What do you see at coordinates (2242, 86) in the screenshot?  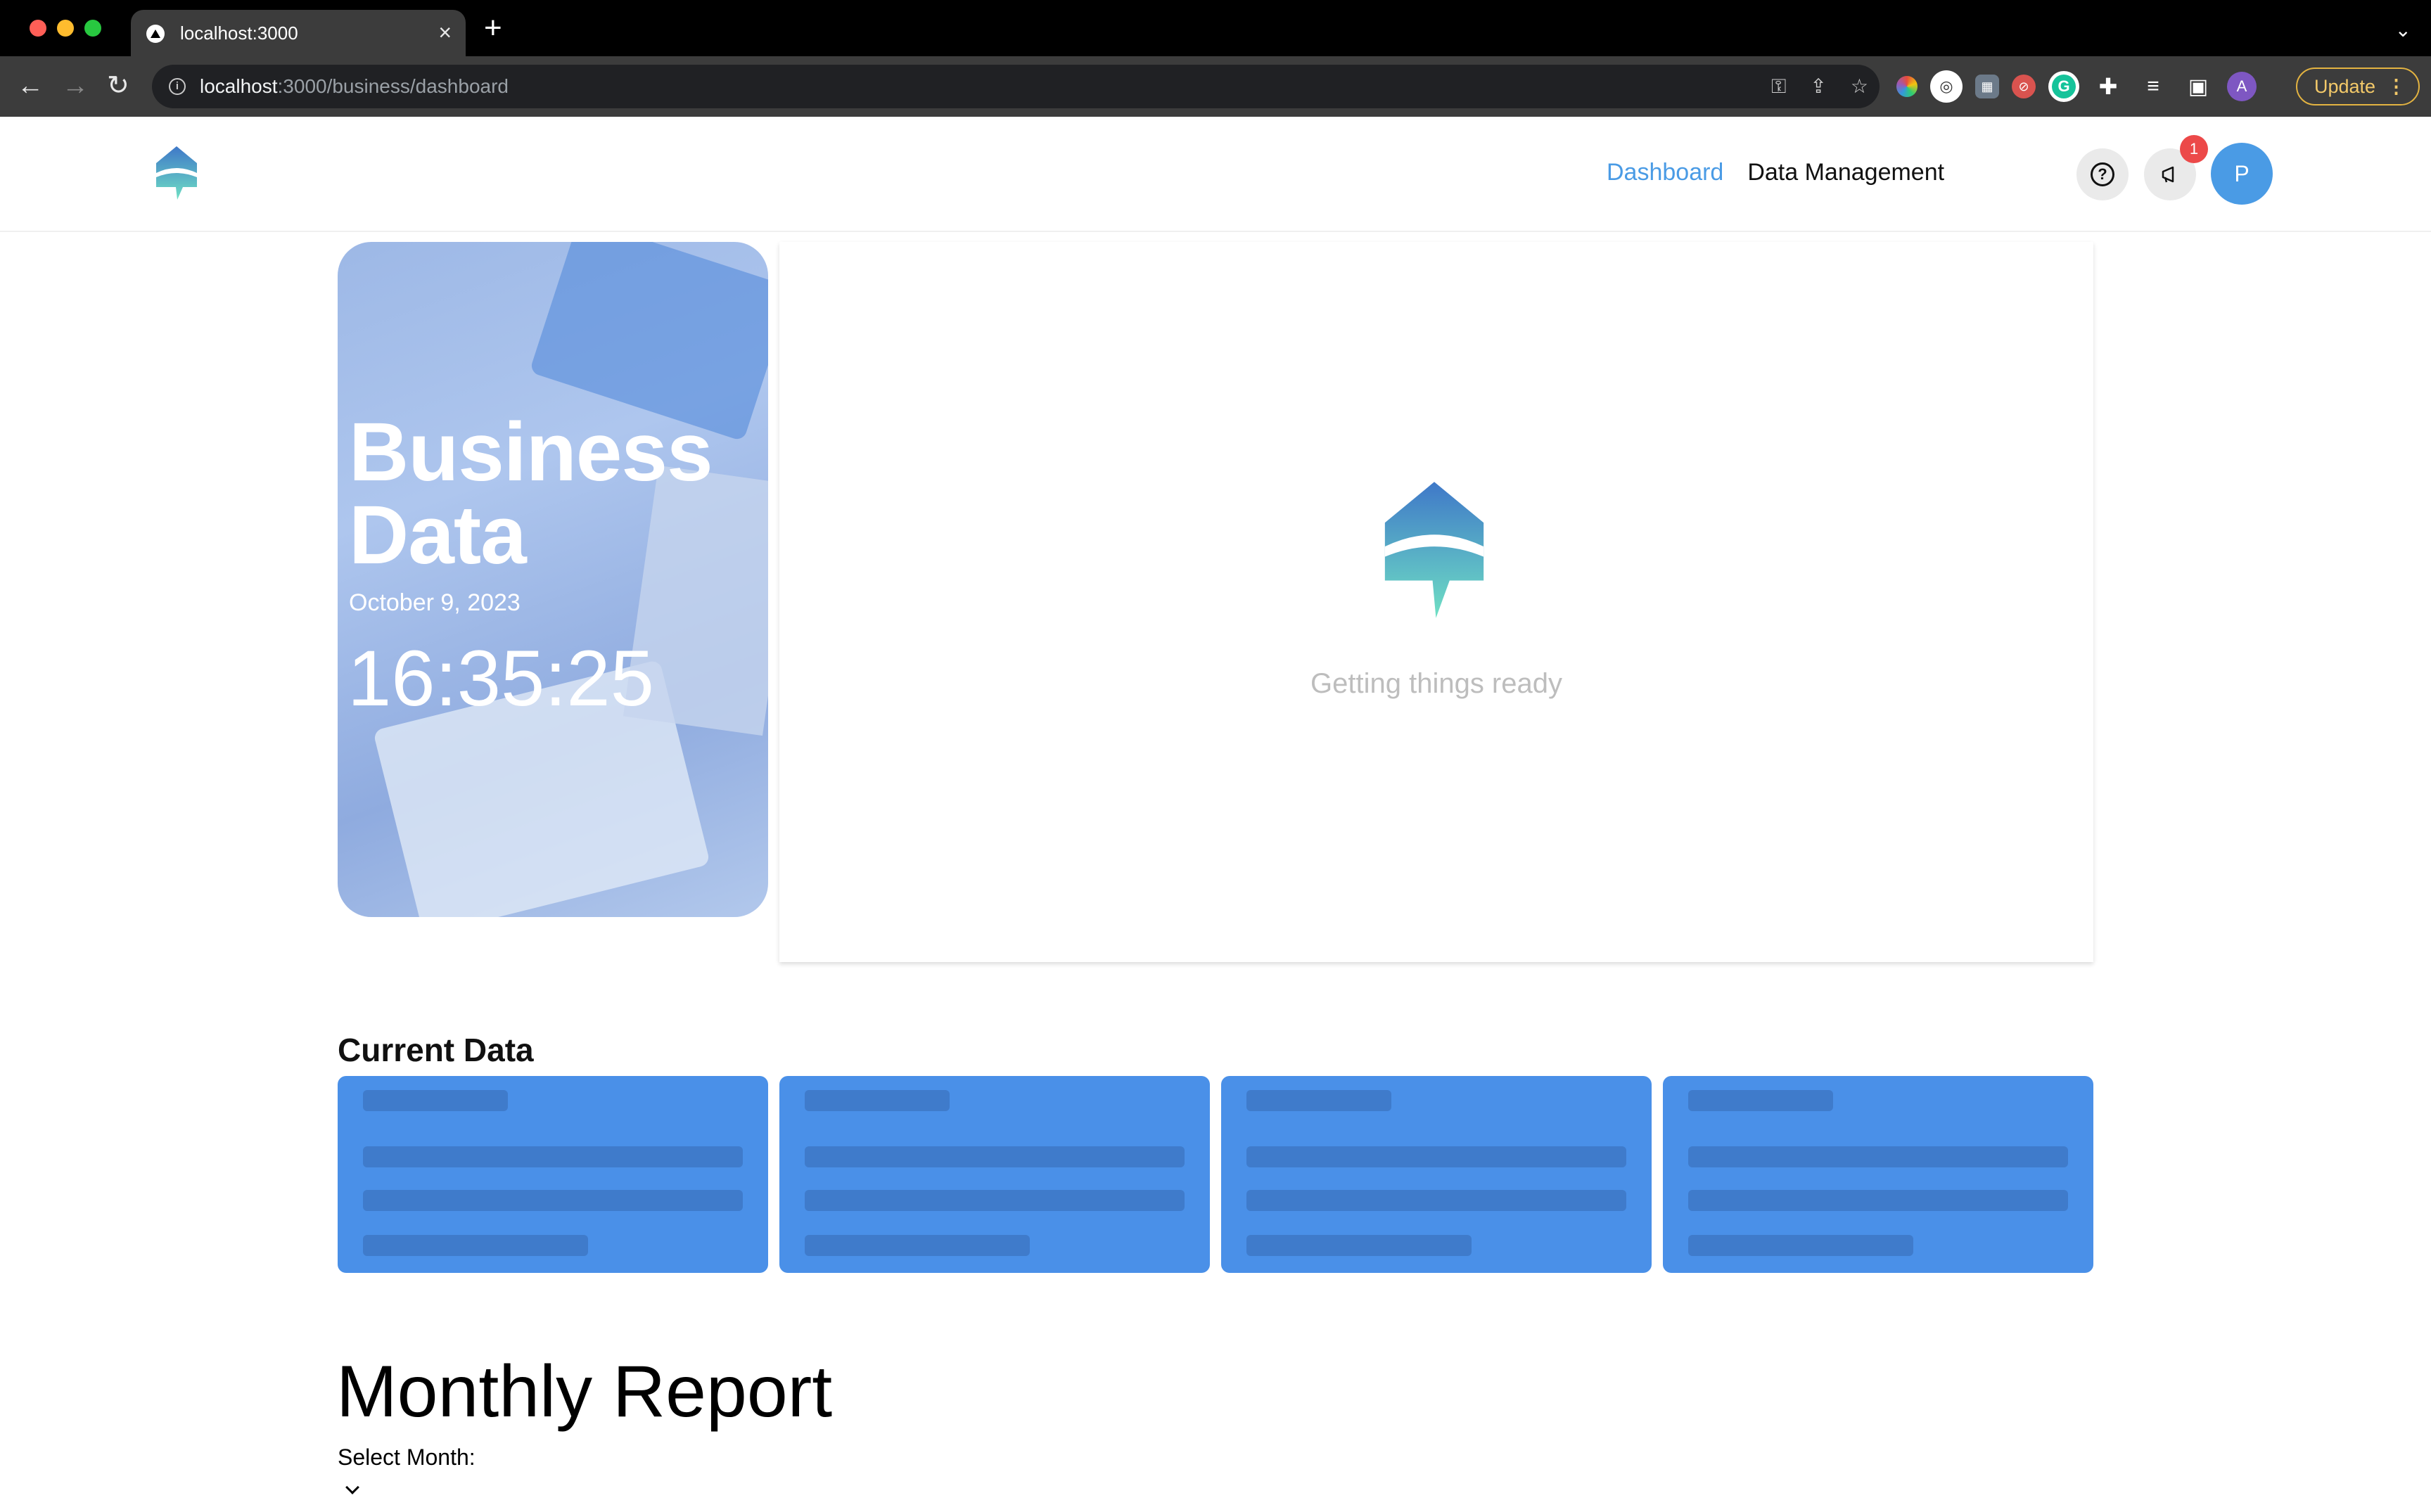 I see `profile-icon: A` at bounding box center [2242, 86].